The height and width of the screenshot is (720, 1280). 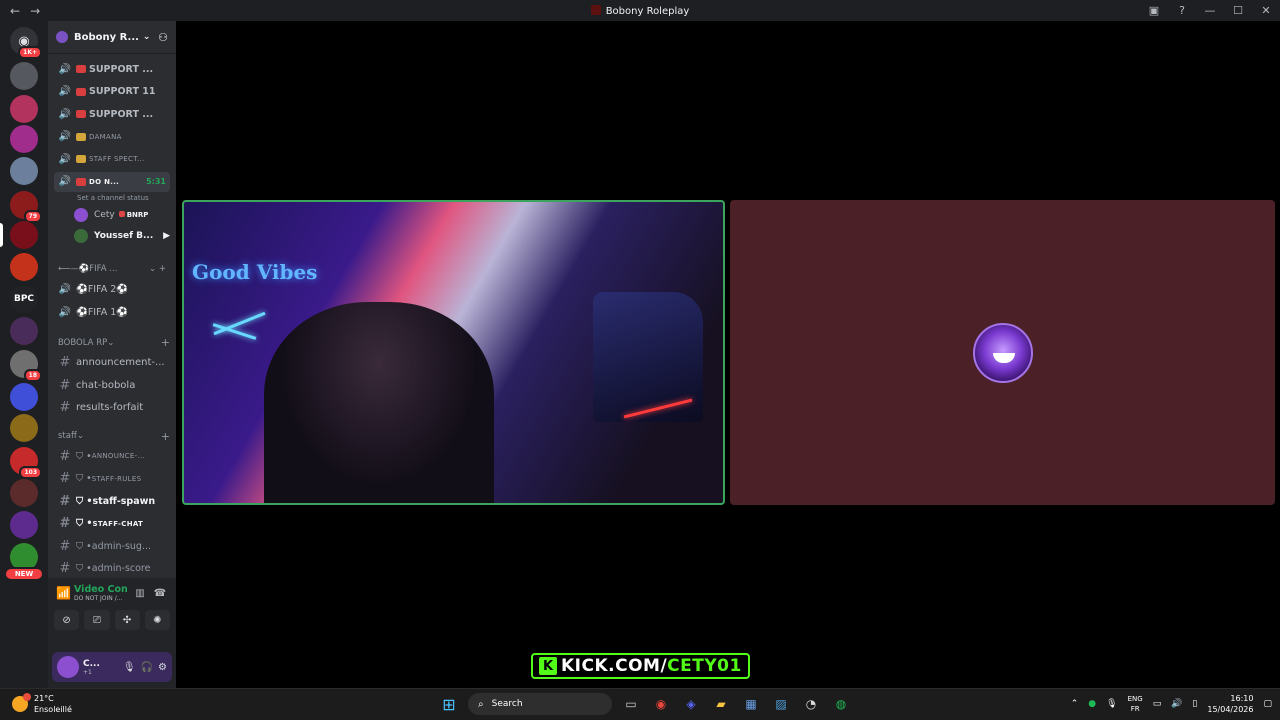 I want to click on channel-timer: 5:31, so click(x=156, y=181).